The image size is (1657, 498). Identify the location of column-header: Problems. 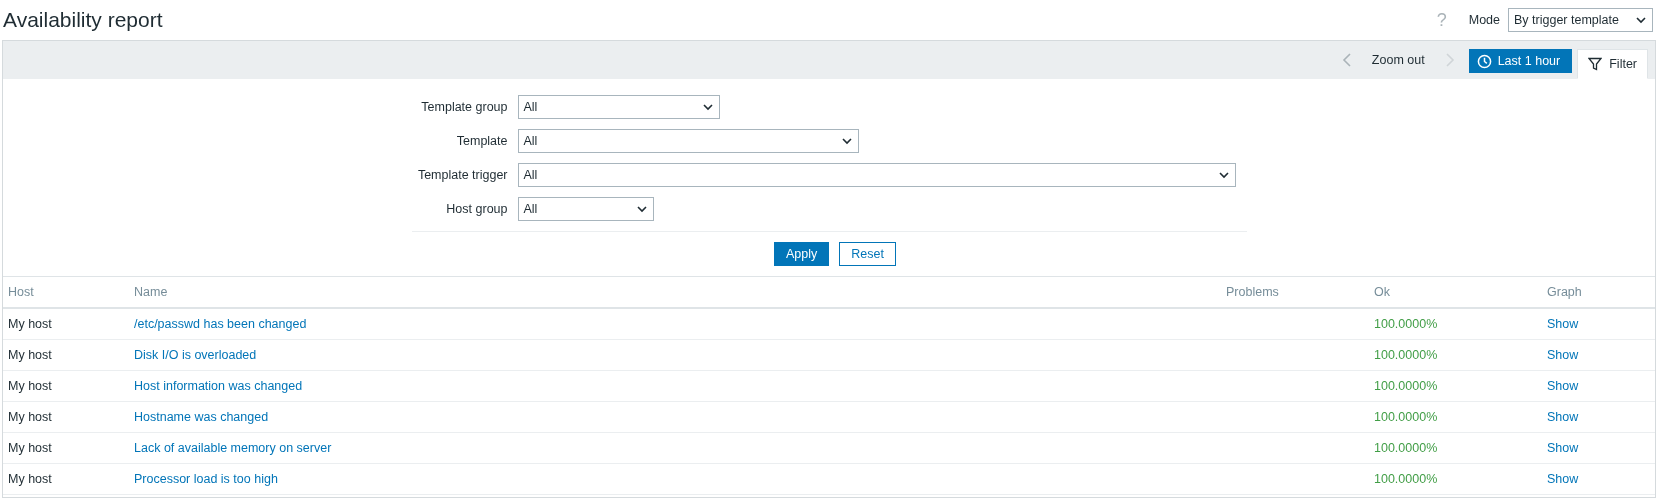
(1252, 292).